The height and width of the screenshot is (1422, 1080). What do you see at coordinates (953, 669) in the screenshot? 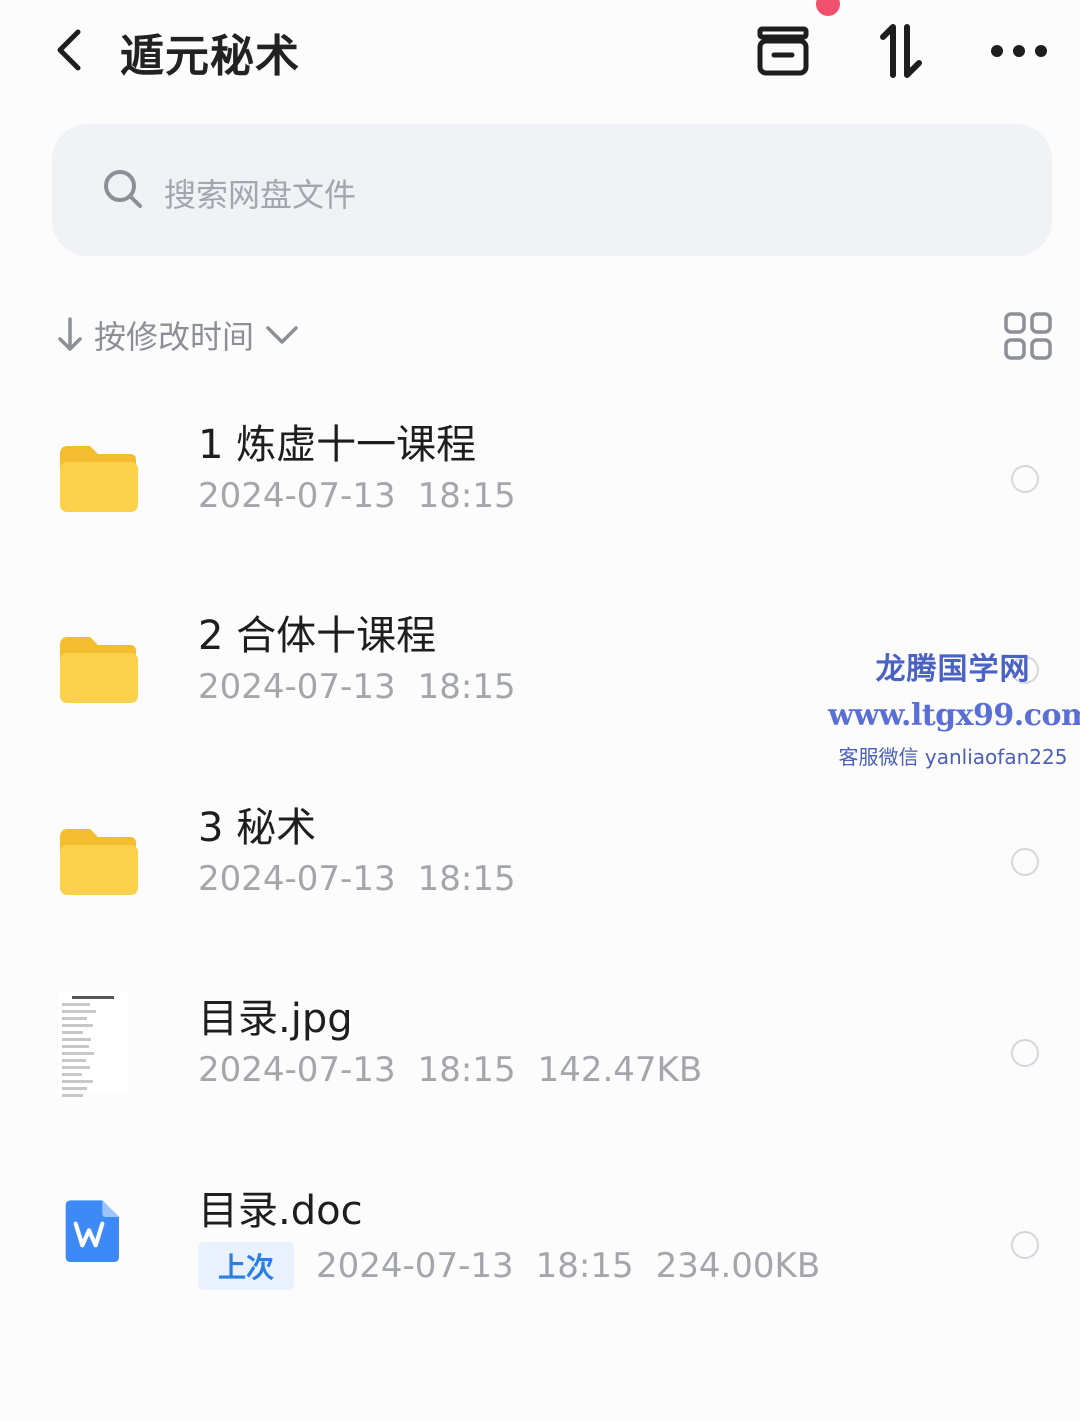
I see `watermark-name: 龙腾国学网` at bounding box center [953, 669].